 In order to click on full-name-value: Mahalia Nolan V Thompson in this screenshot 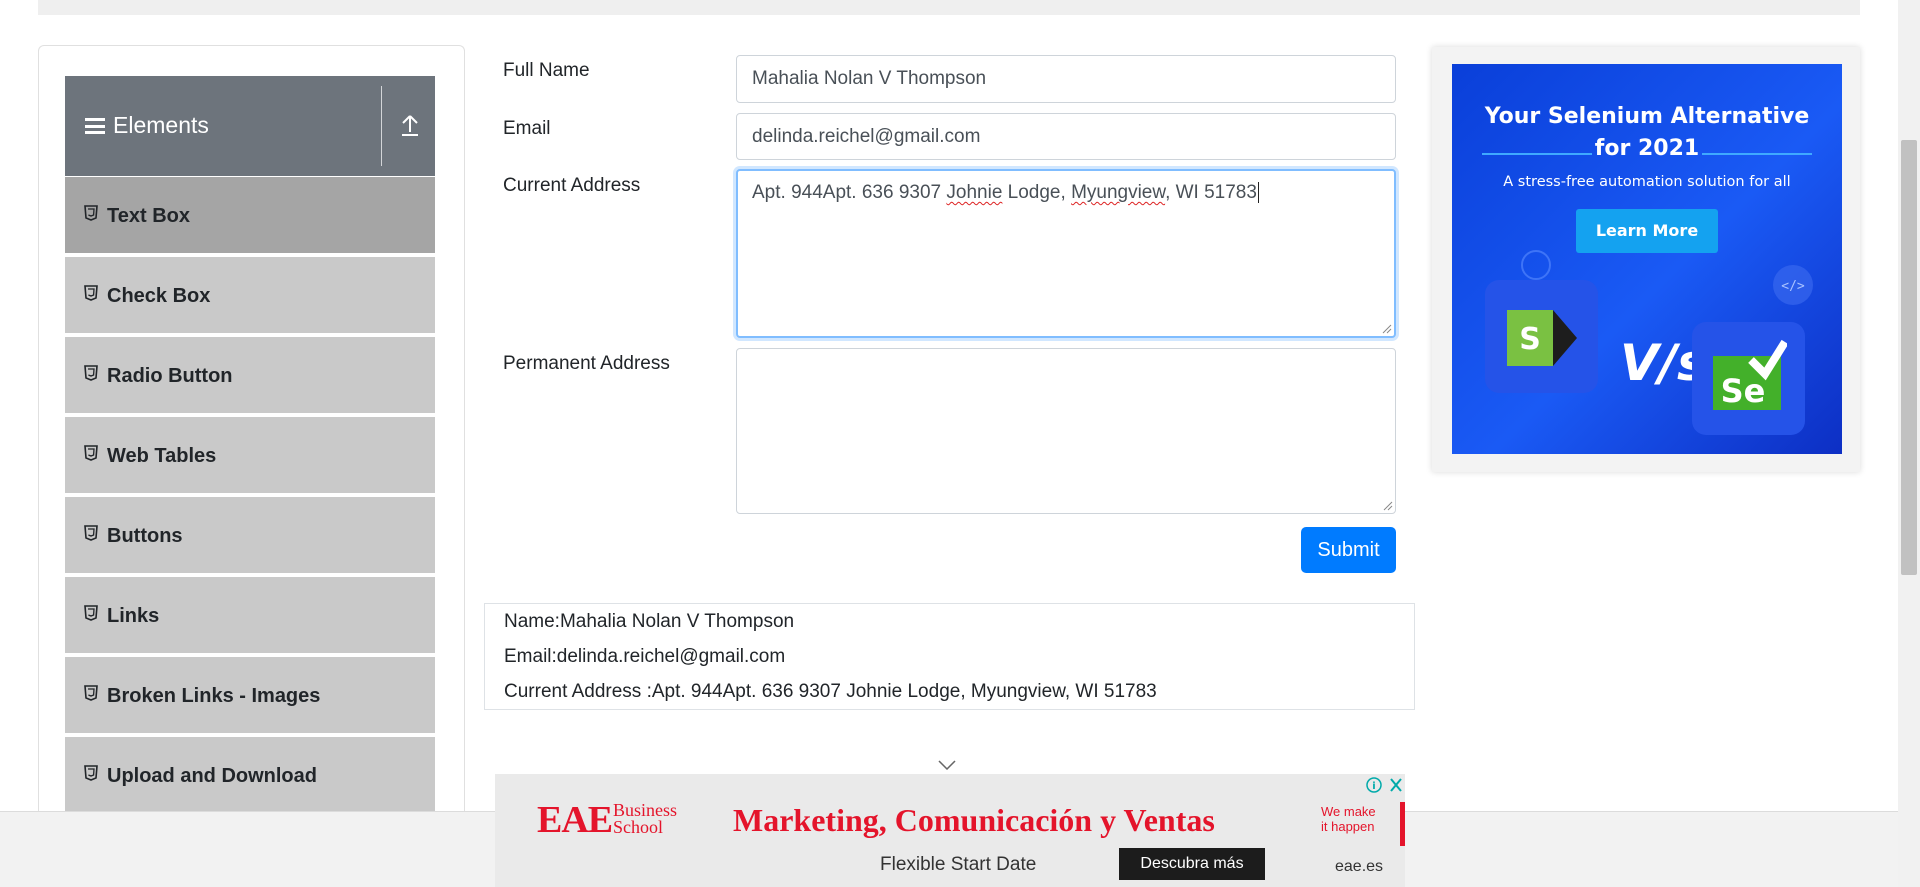, I will do `click(869, 78)`.